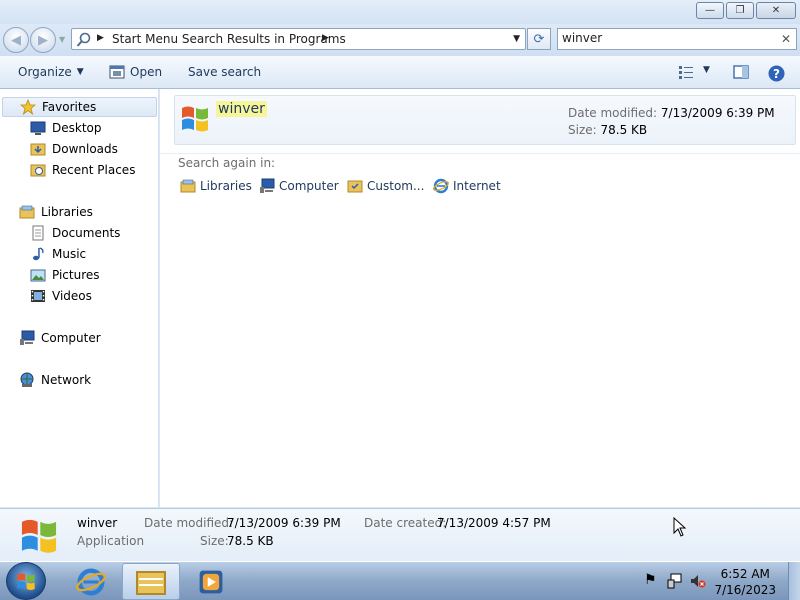 This screenshot has width=800, height=600. I want to click on clock: 6:52 AM 7/16/2023, so click(745, 582).